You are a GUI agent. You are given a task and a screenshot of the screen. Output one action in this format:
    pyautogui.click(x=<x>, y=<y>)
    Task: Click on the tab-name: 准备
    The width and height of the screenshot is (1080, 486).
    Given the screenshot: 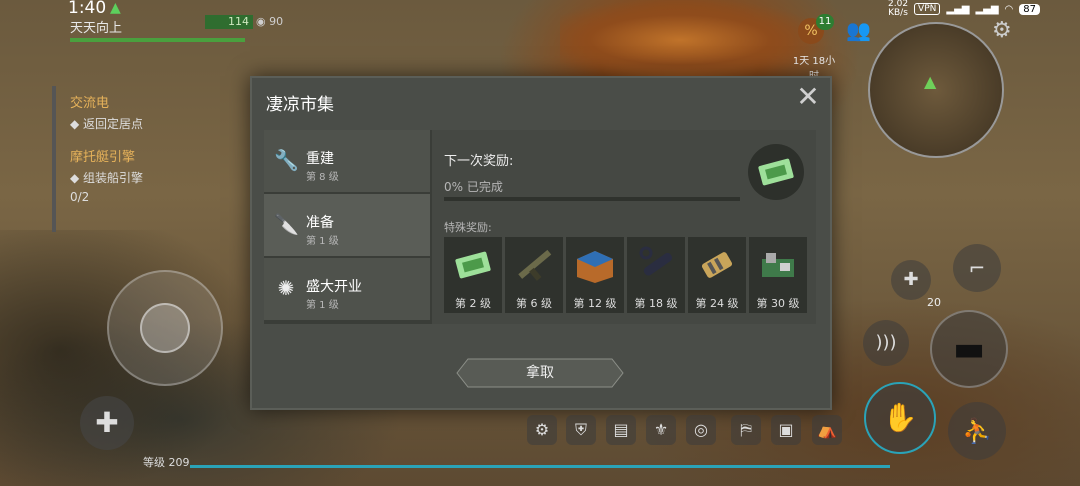 What is the action you would take?
    pyautogui.click(x=320, y=223)
    